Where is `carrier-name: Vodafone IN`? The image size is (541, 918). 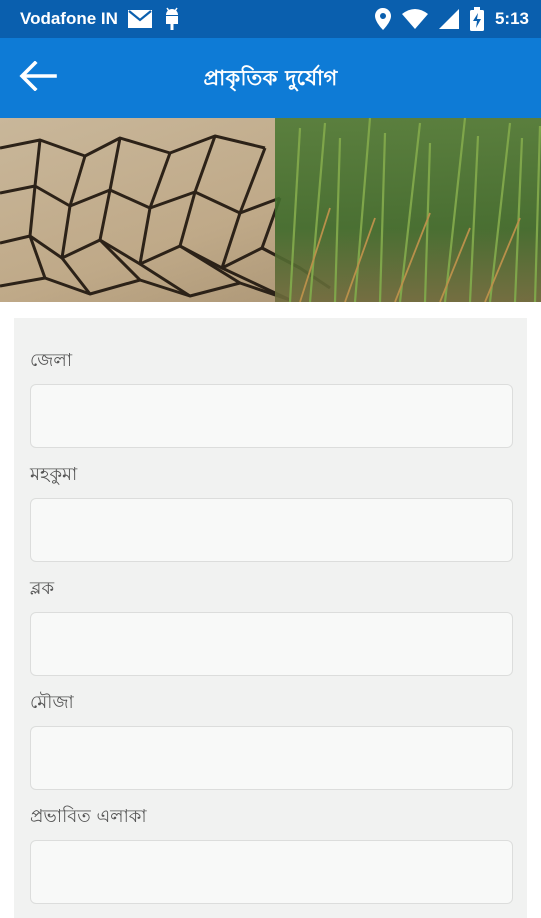
carrier-name: Vodafone IN is located at coordinates (69, 18).